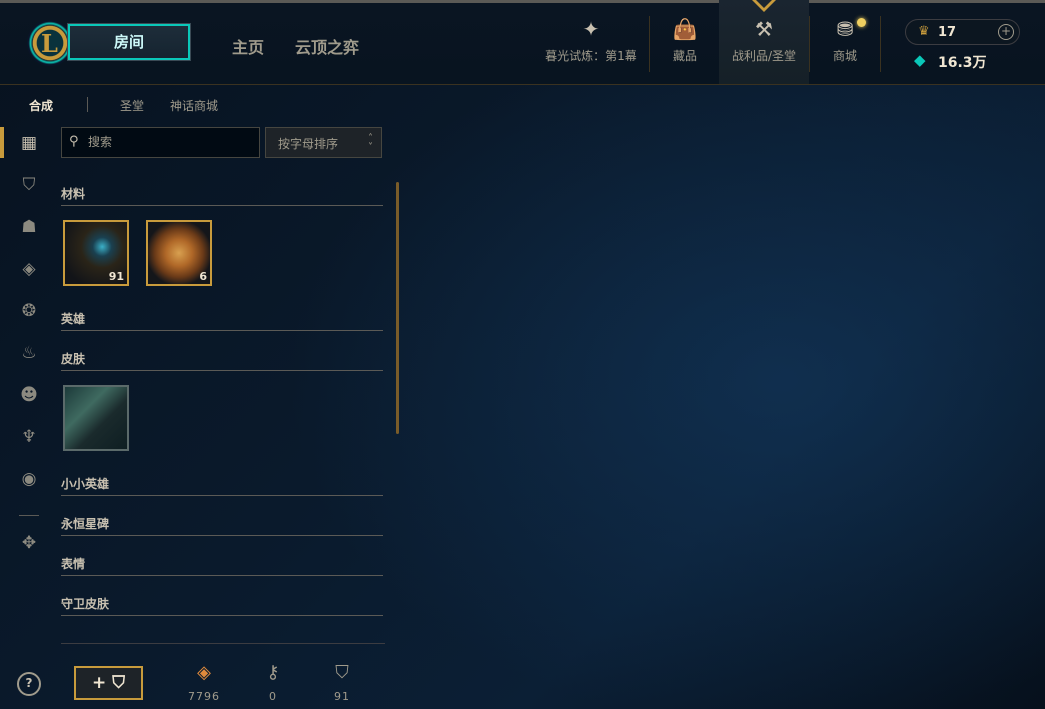 The image size is (1045, 709). I want to click on section-title: 永恒星碑, so click(85, 524).